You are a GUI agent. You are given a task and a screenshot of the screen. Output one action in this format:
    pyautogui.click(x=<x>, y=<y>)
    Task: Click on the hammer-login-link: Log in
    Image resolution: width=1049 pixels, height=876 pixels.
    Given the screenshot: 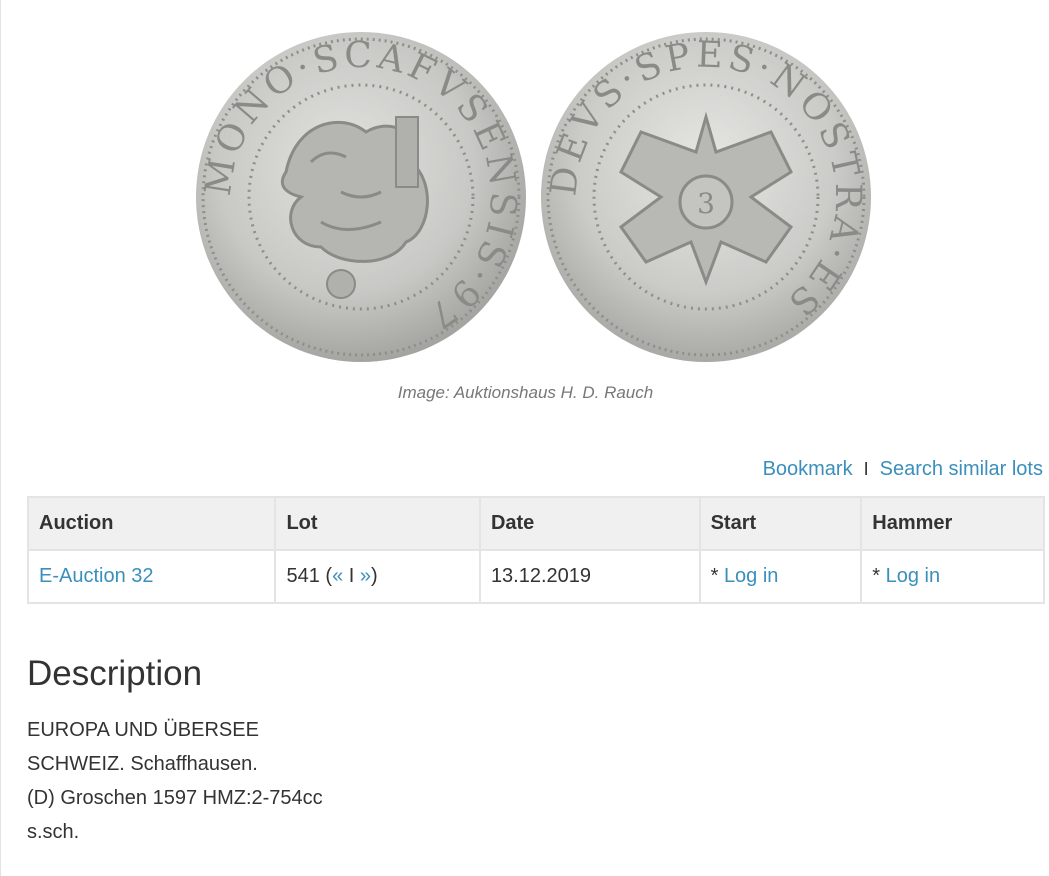 What is the action you would take?
    pyautogui.click(x=913, y=576)
    